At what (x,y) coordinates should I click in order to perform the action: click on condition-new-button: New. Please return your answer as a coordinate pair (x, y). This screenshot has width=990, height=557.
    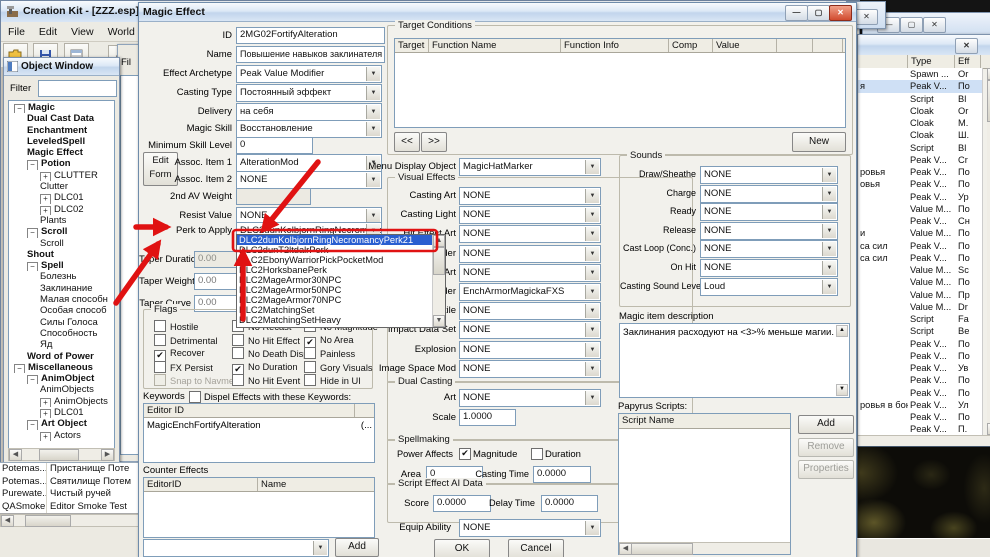
    Looking at the image, I should click on (819, 142).